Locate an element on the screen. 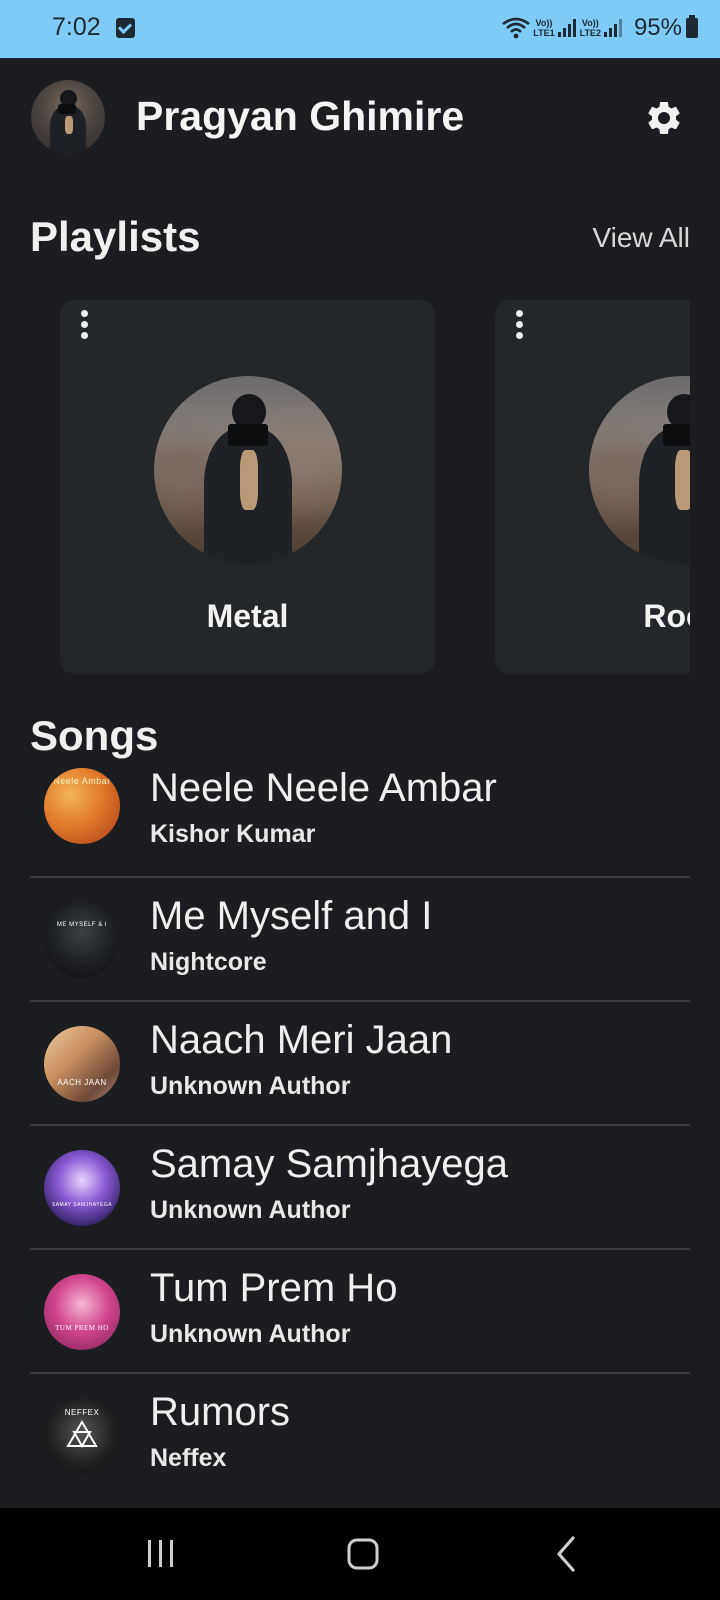  song-row: ME MYSELF & I Me Myself and I Nightcore is located at coordinates (360, 940).